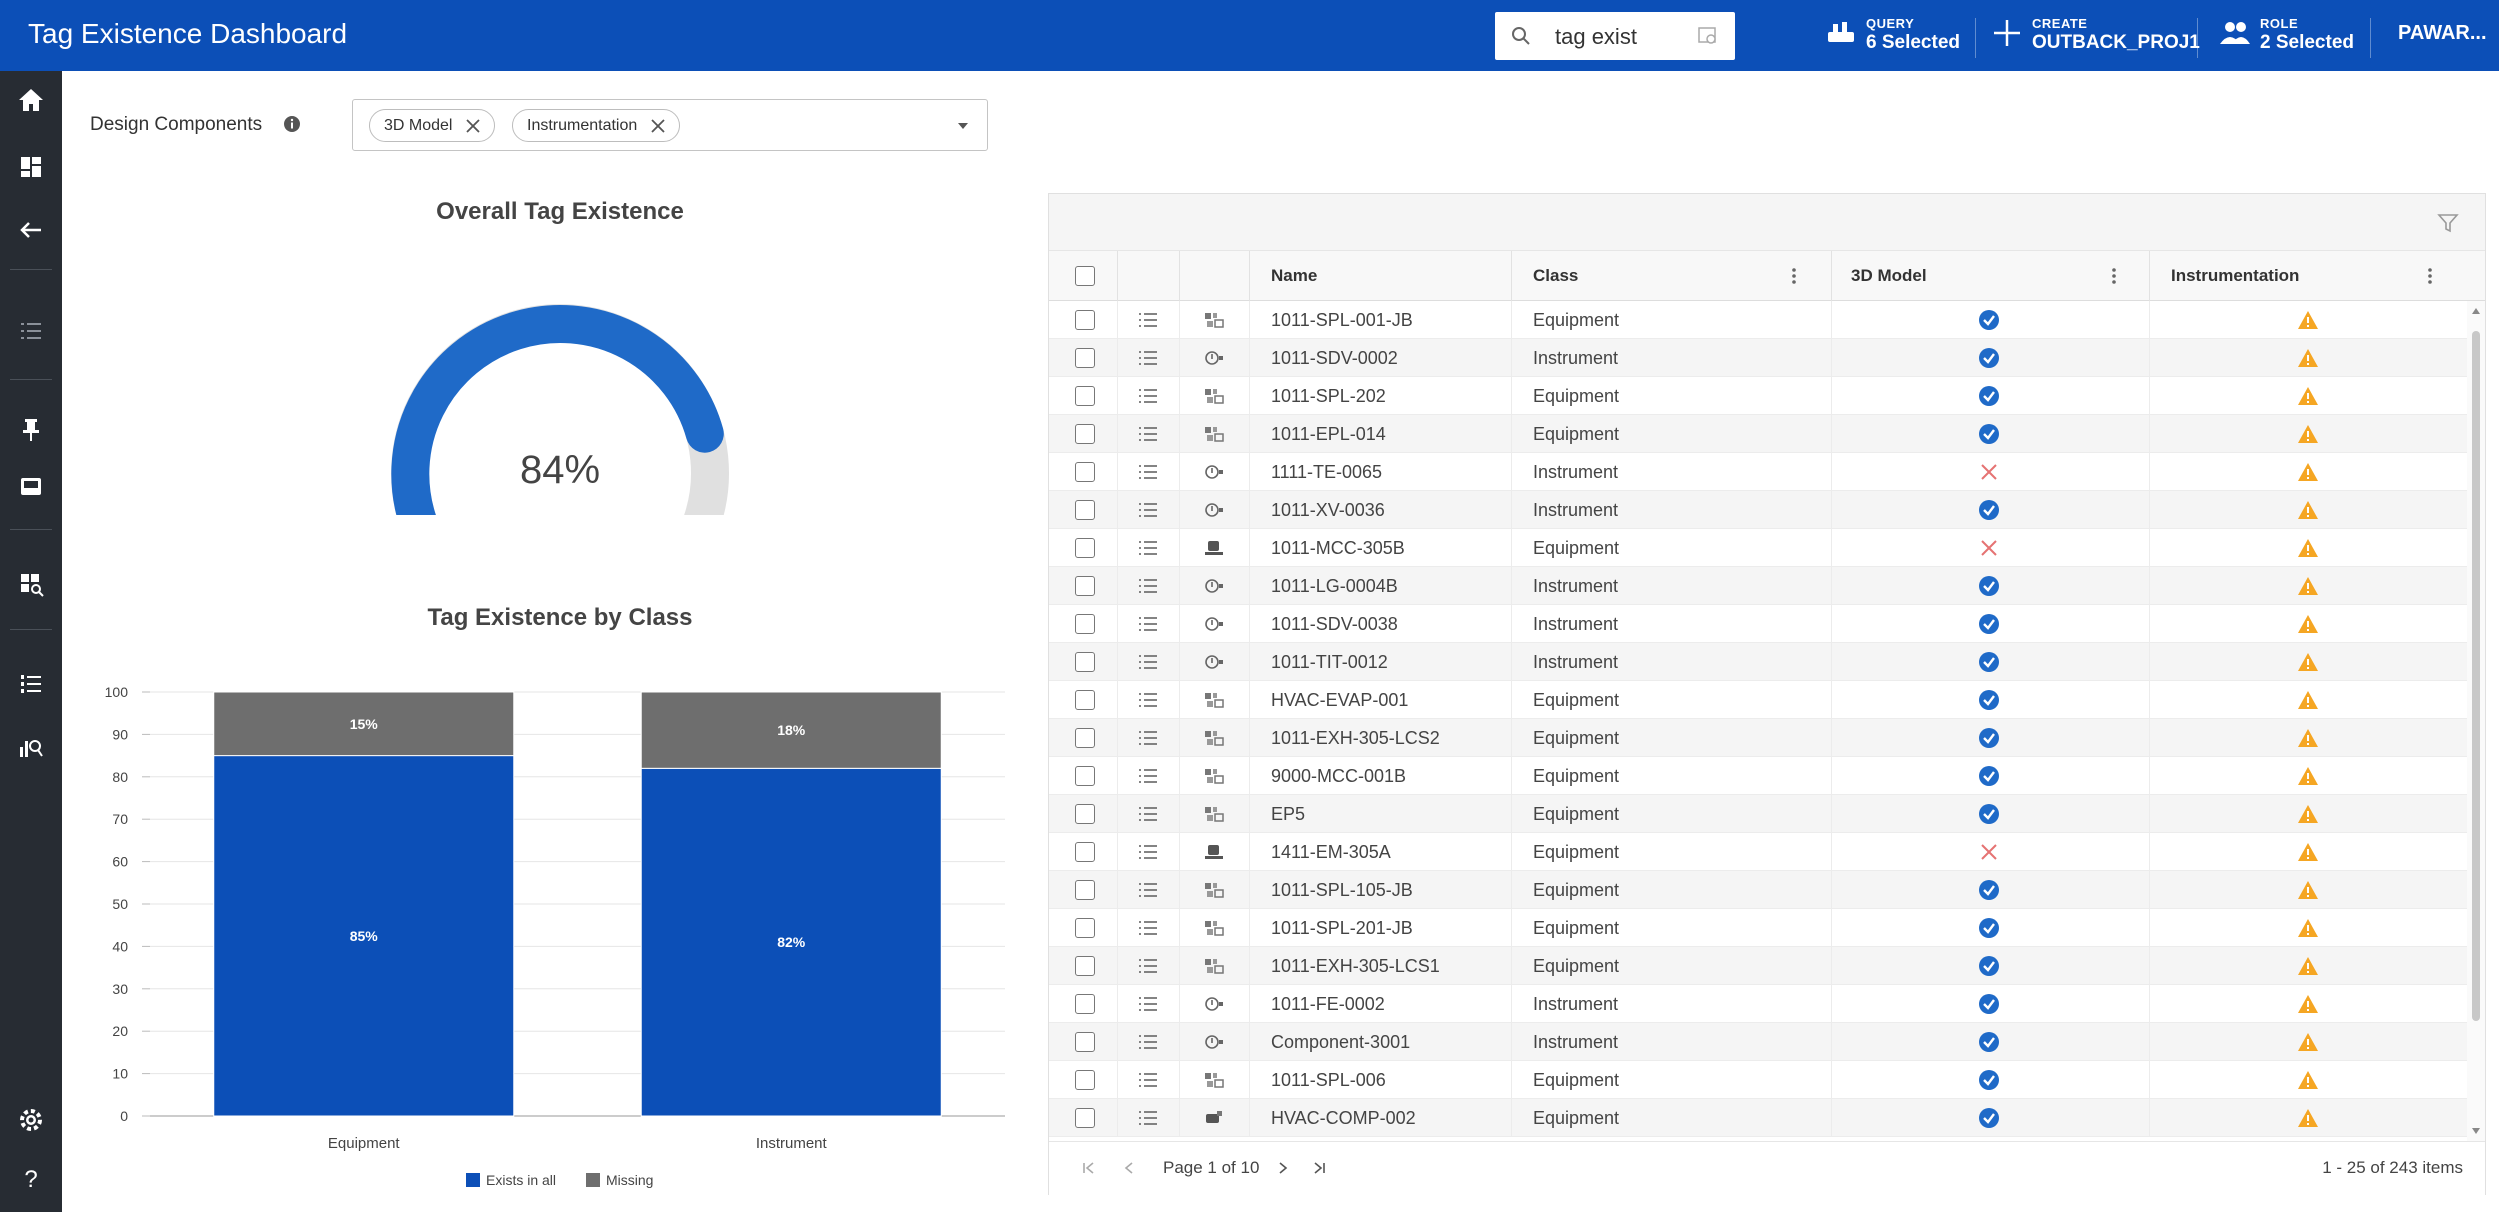 Image resolution: width=2499 pixels, height=1212 pixels. I want to click on cell-name: 1011-SPL-105-JB, so click(1342, 890).